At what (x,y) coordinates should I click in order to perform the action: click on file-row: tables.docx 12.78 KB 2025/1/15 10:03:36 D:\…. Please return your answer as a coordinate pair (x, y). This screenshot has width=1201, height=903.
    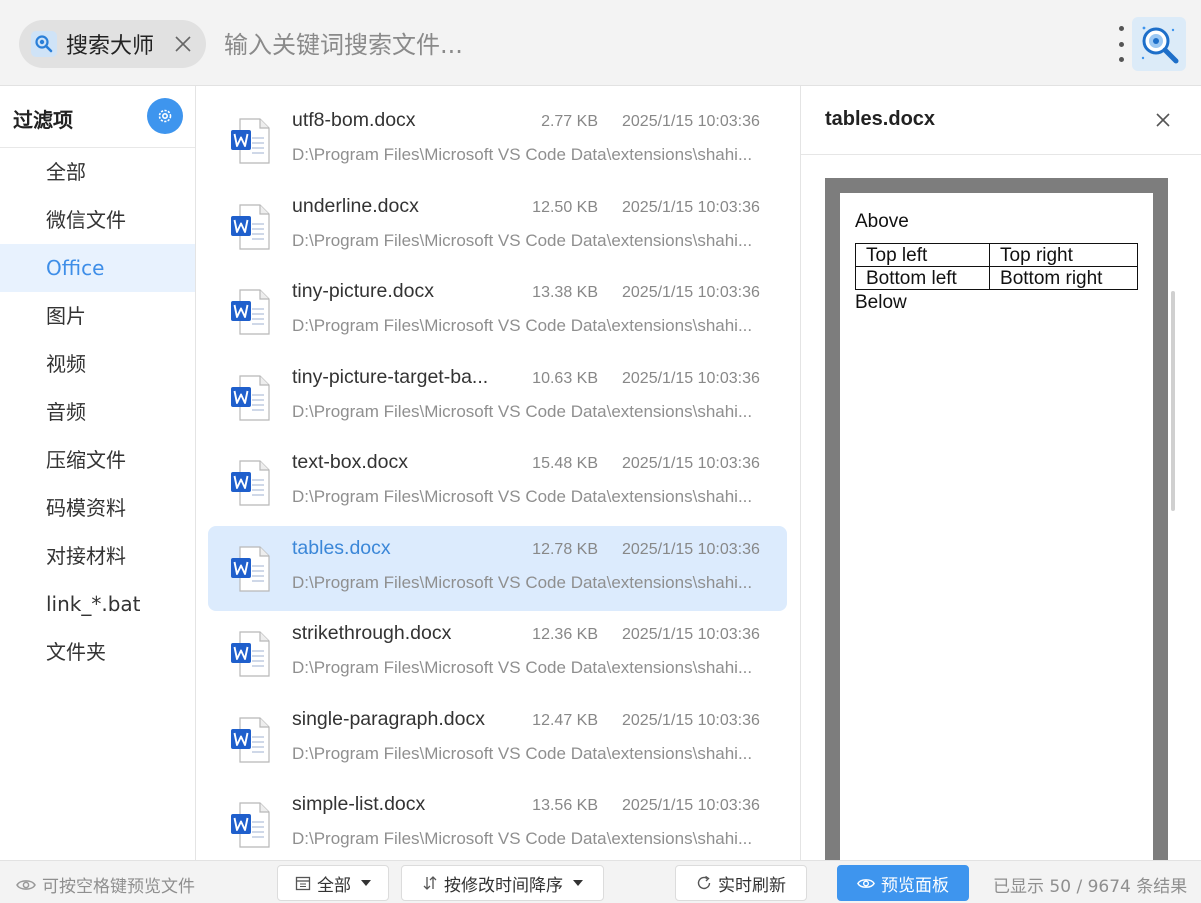
    Looking at the image, I should click on (497, 568).